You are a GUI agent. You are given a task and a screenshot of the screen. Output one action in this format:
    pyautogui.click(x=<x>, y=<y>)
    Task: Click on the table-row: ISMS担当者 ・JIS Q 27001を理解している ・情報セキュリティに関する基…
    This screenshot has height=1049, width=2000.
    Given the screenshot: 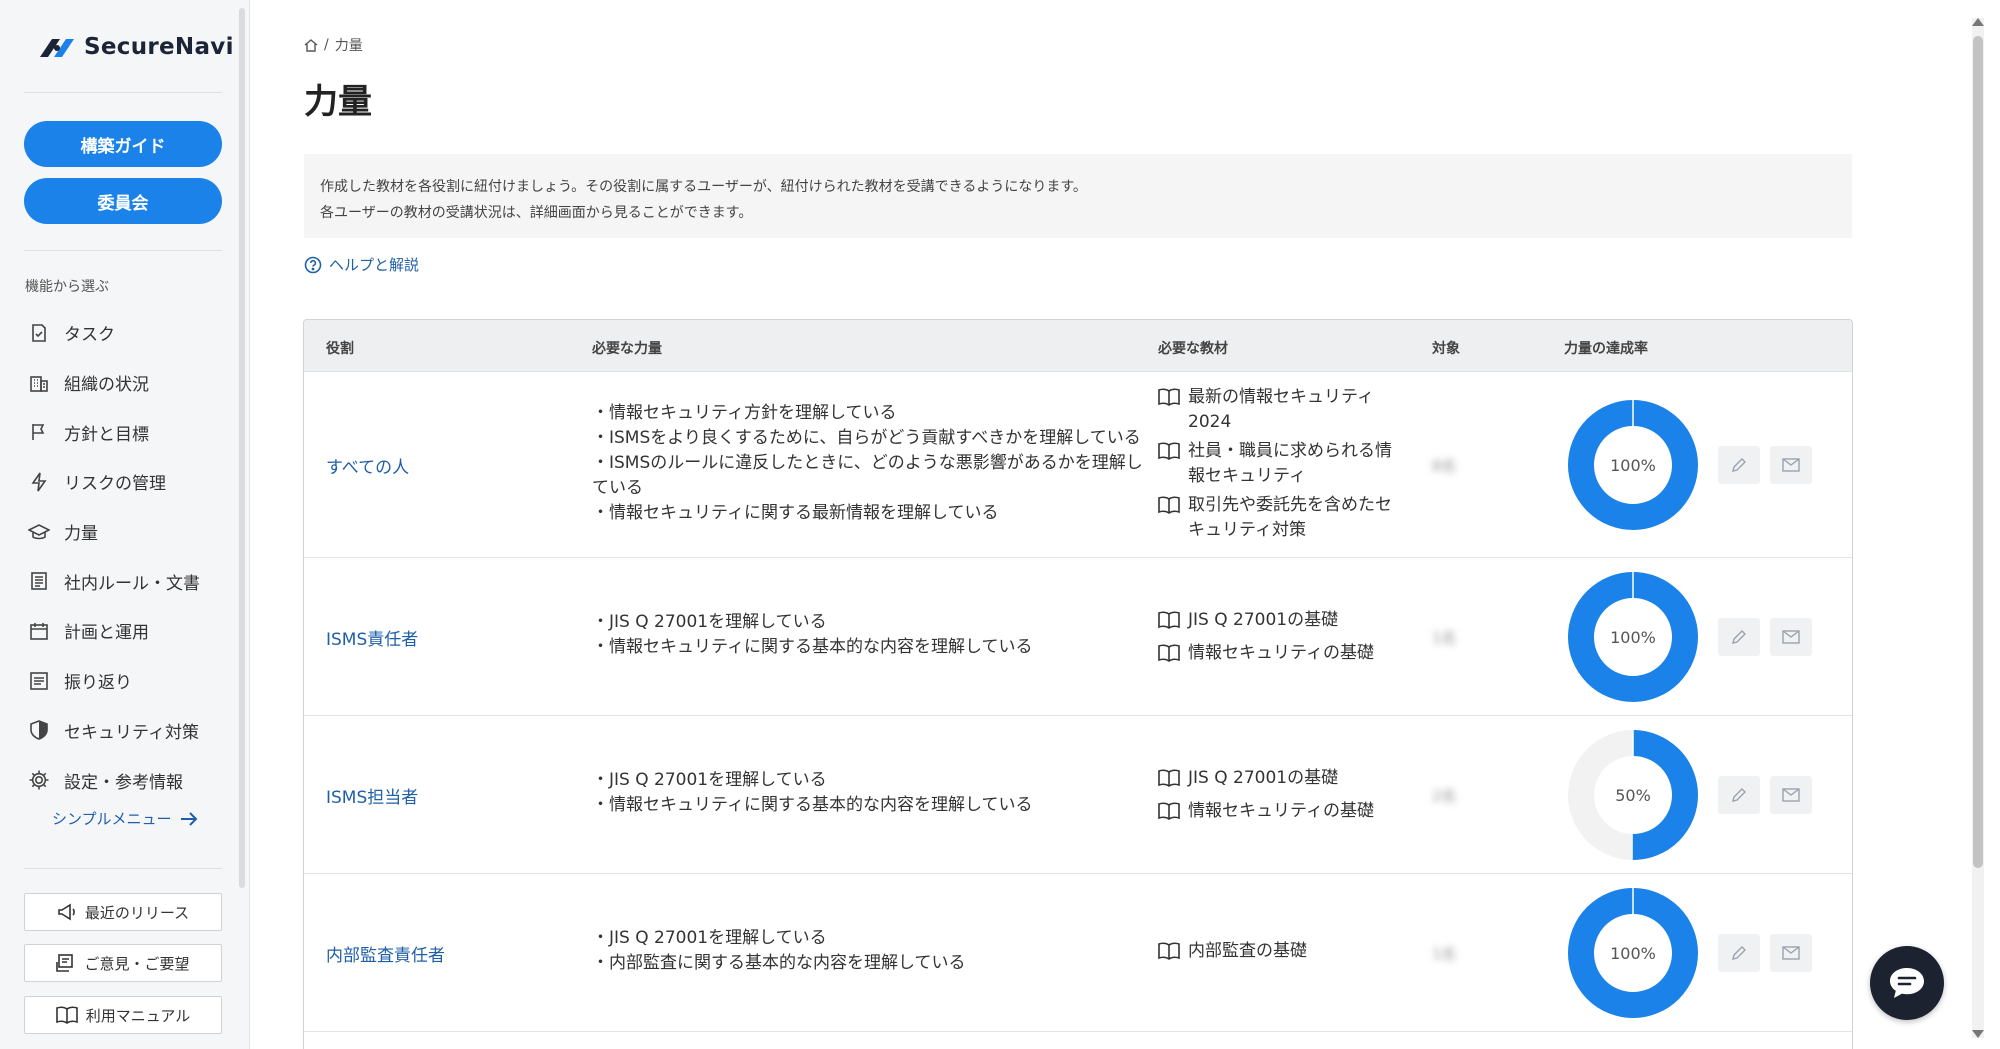 What is the action you would take?
    pyautogui.click(x=1078, y=795)
    